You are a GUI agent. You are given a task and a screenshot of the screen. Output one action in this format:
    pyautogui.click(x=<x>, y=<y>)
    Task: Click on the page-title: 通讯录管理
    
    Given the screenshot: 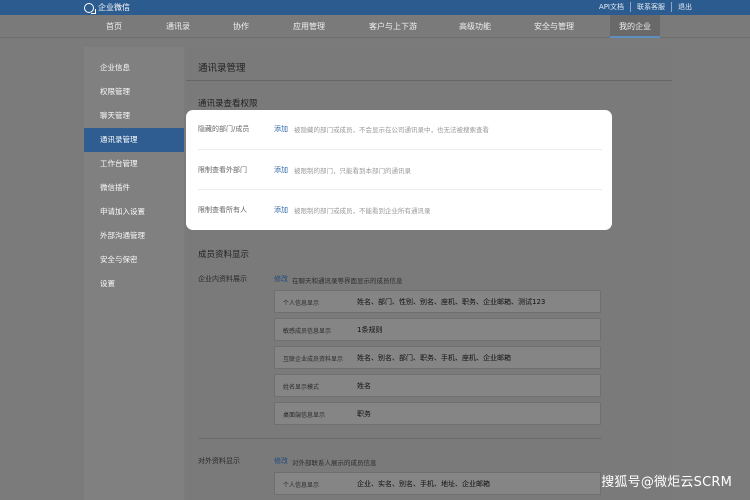 What is the action you would take?
    pyautogui.click(x=222, y=68)
    